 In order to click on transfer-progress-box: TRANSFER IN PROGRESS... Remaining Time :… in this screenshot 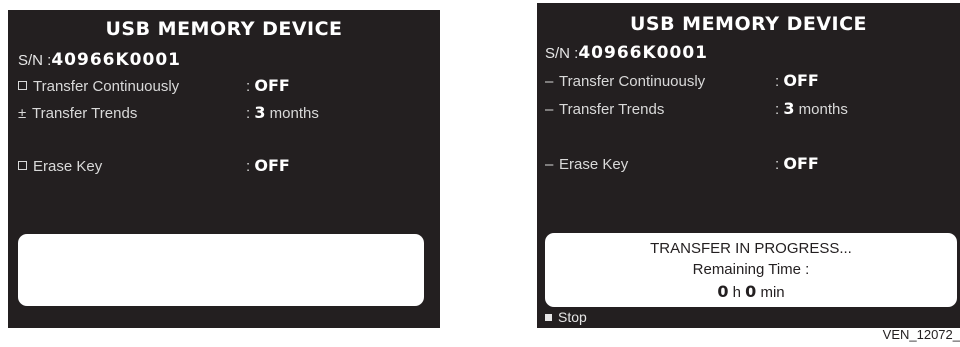, I will do `click(751, 270)`.